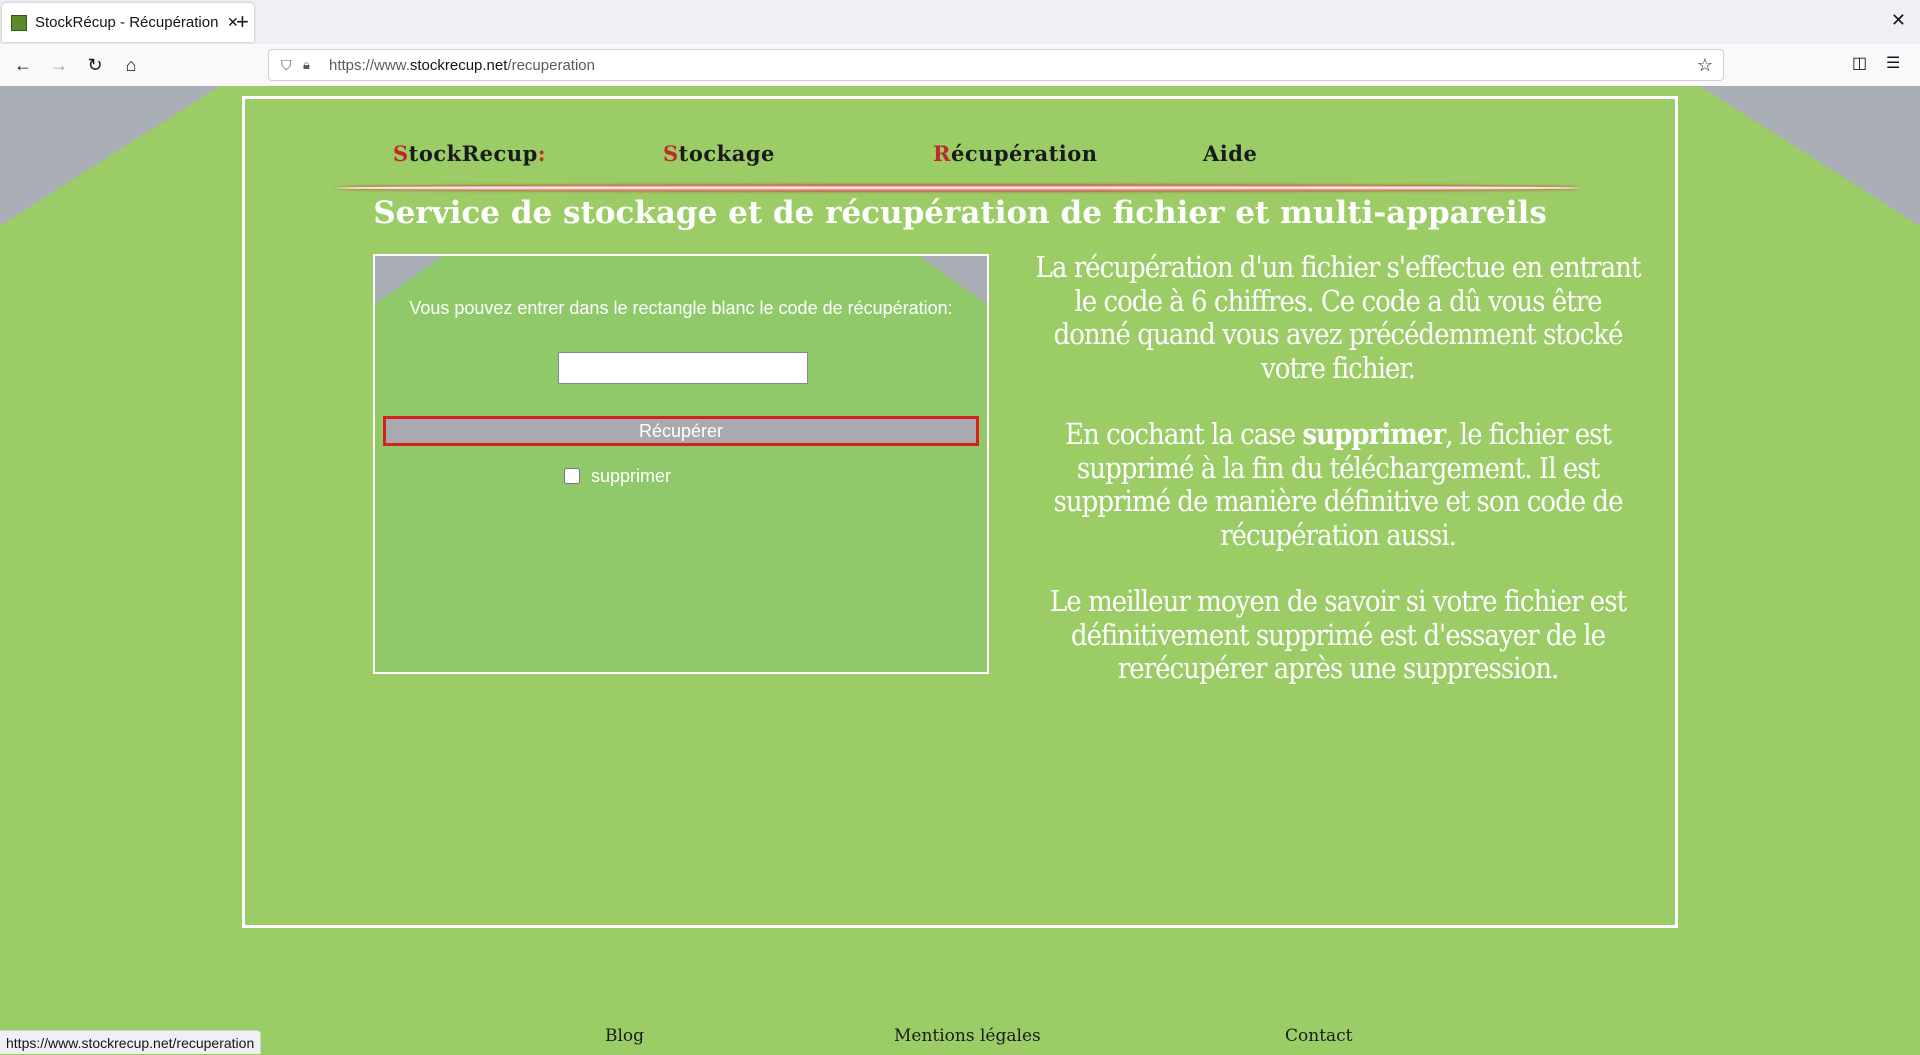 The width and height of the screenshot is (1920, 1055). I want to click on menu-brand-link: StockRecup:, so click(469, 153).